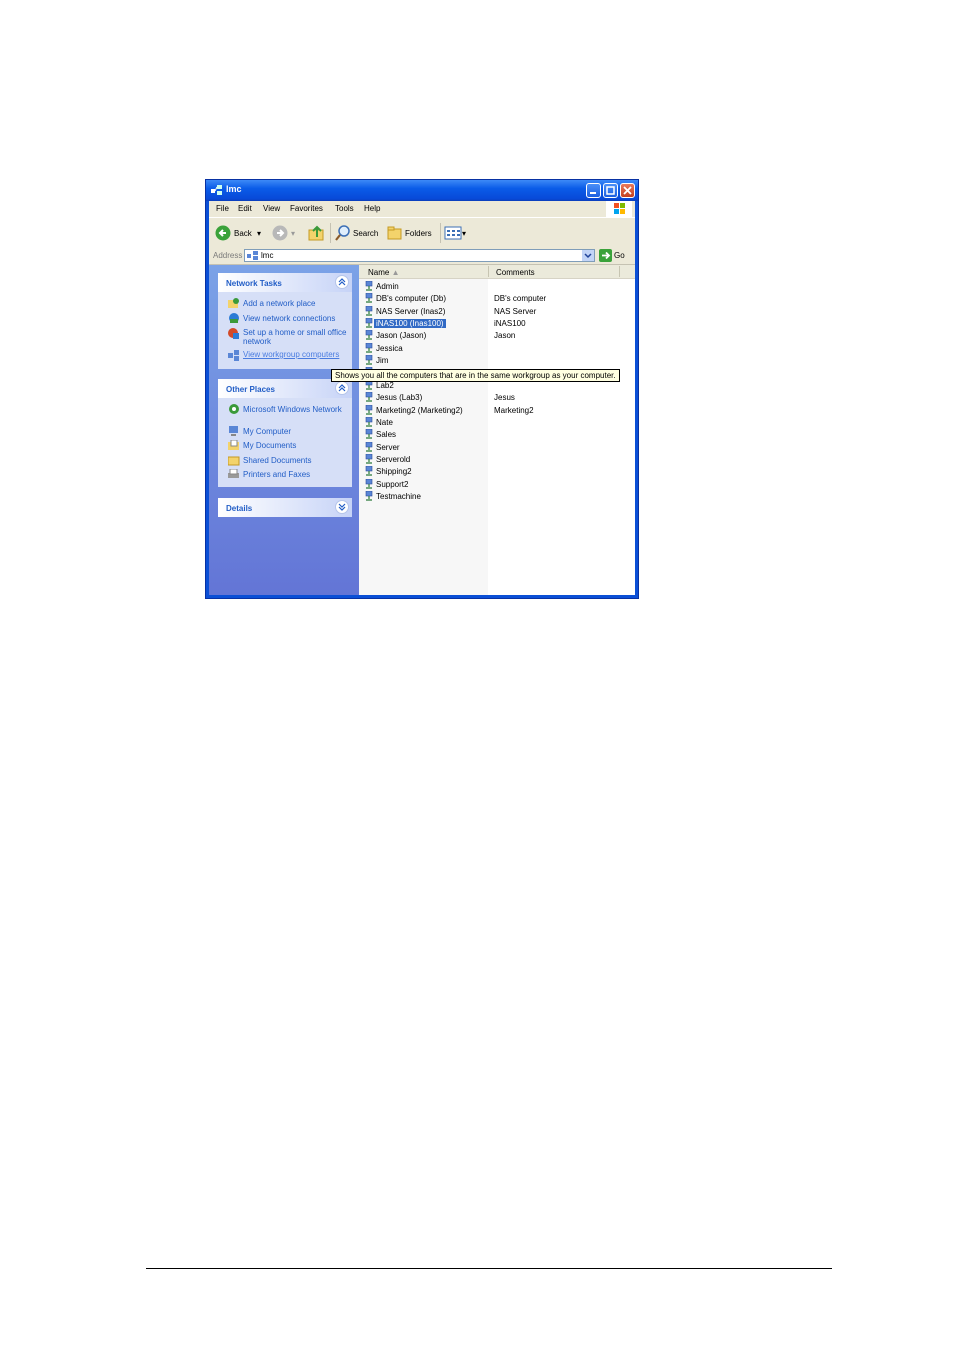  What do you see at coordinates (464, 233) in the screenshot?
I see `views-dropdown-icon: ▾` at bounding box center [464, 233].